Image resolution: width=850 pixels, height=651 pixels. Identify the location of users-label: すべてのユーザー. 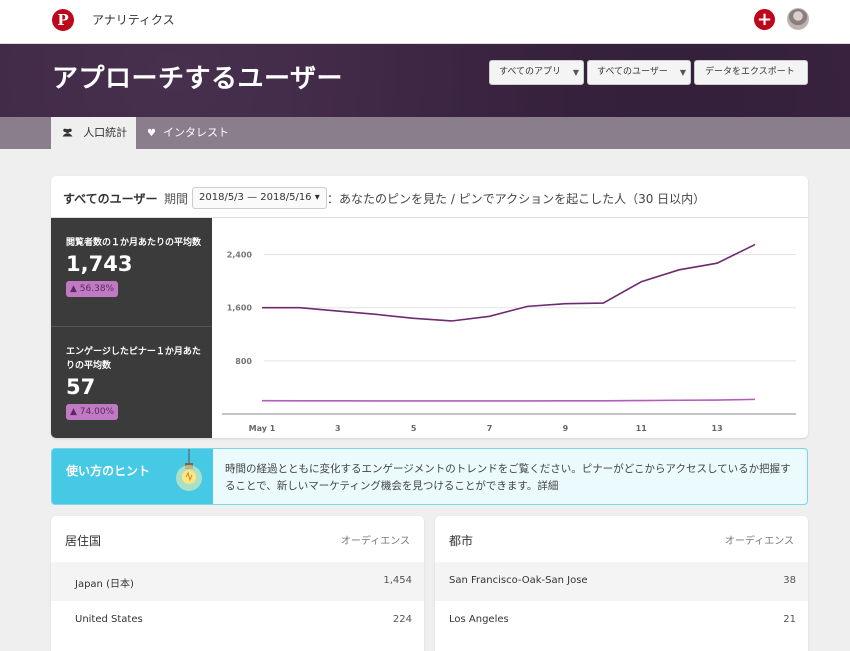
(110, 199).